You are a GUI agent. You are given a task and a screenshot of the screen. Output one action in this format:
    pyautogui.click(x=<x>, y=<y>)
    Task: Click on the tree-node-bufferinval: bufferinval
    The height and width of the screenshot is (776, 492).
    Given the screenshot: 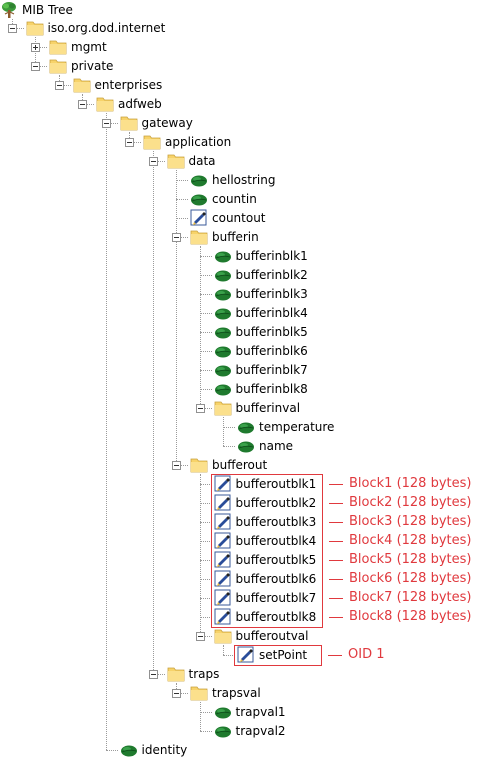 What is the action you would take?
    pyautogui.click(x=257, y=408)
    